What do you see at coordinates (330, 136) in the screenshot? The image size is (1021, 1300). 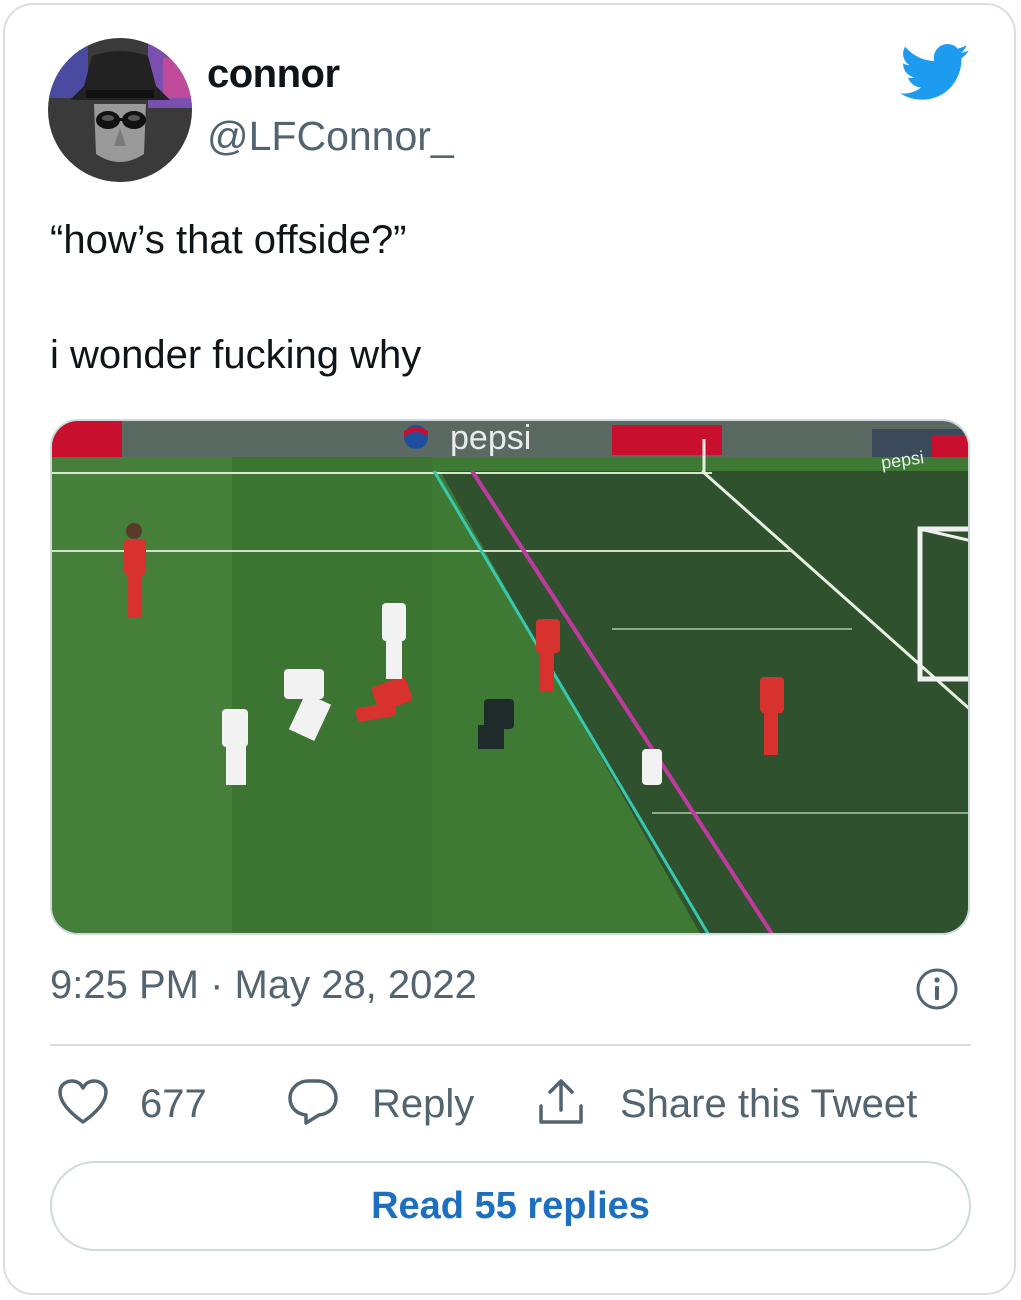 I see `author-handle: @LFConnor_` at bounding box center [330, 136].